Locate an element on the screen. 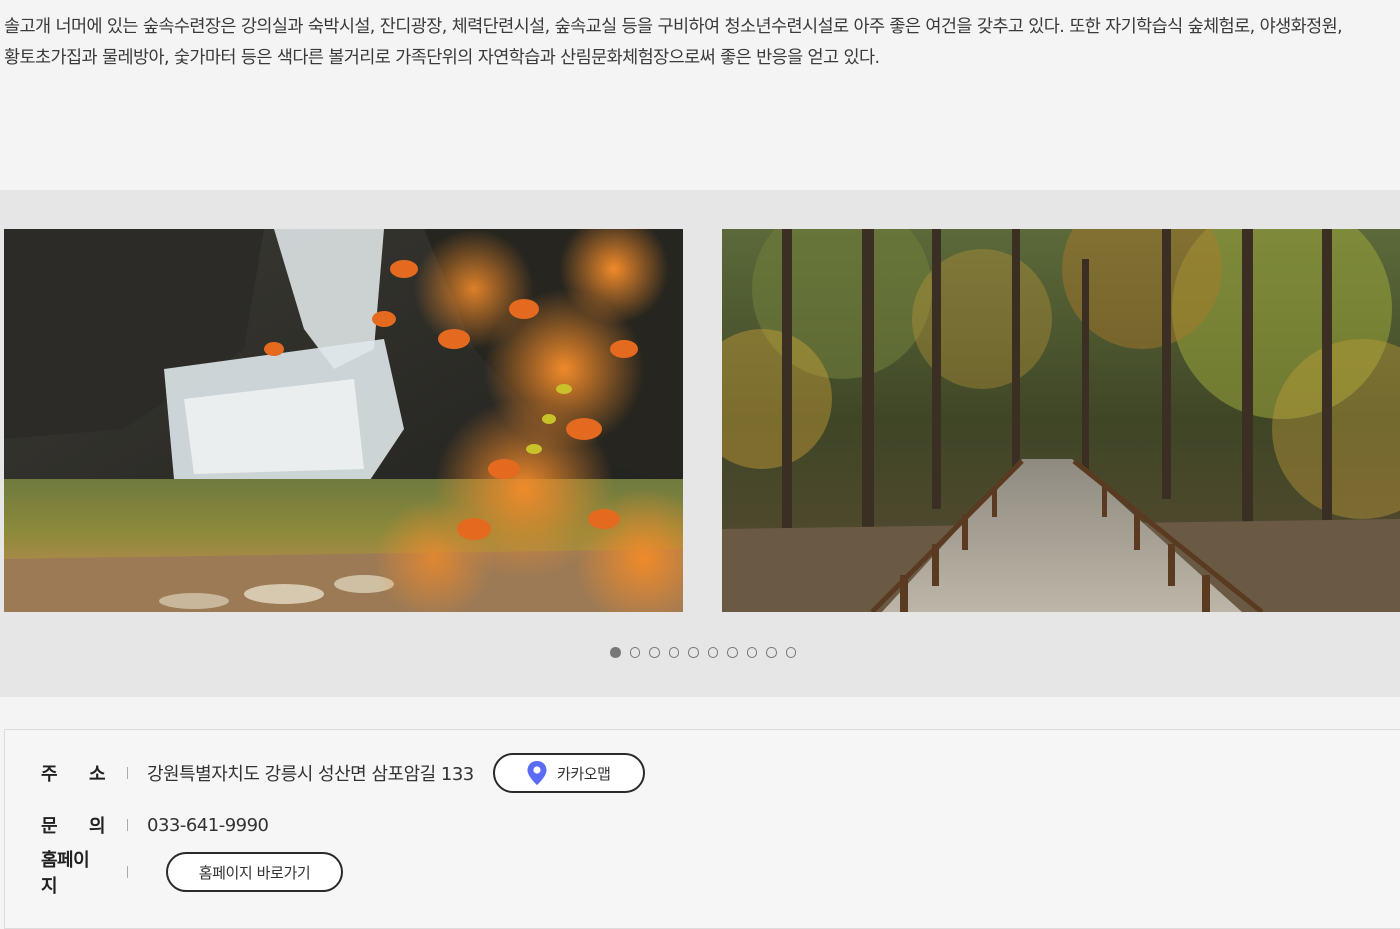  address-row: 주 소 강원특별자치도 강릉시 성산면 삼포암길 133 카카오맵 is located at coordinates (343, 773).